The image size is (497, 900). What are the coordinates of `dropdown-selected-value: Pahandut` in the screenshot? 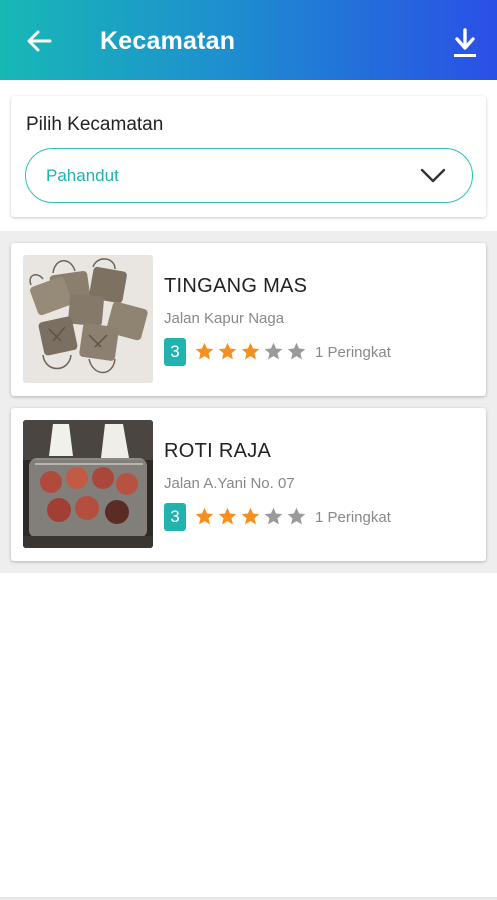 It's located at (82, 175).